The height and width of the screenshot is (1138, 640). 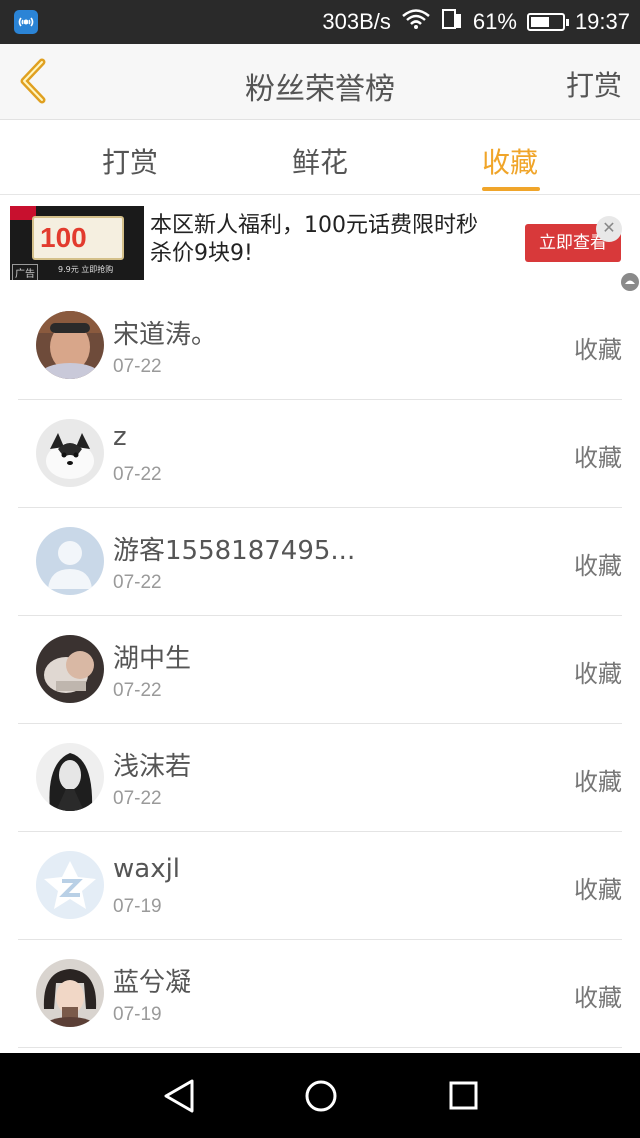 I want to click on user-name: 蓝兮凝, so click(x=152, y=983).